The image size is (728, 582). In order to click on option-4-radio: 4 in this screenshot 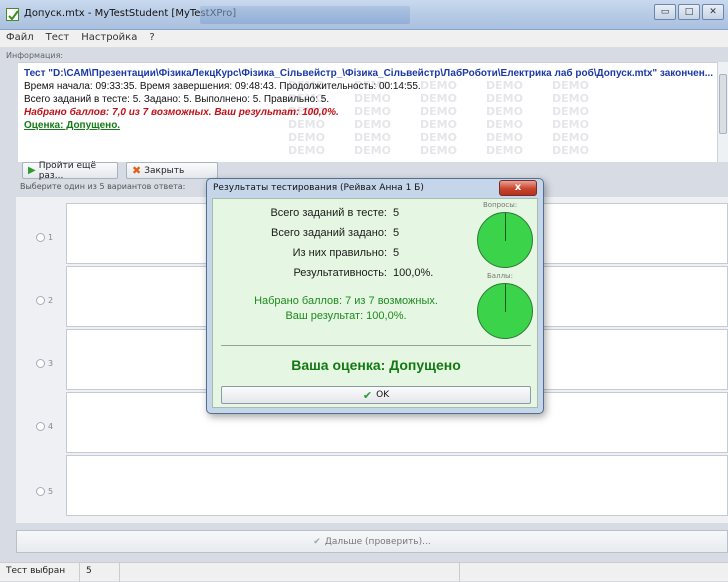, I will do `click(44, 426)`.